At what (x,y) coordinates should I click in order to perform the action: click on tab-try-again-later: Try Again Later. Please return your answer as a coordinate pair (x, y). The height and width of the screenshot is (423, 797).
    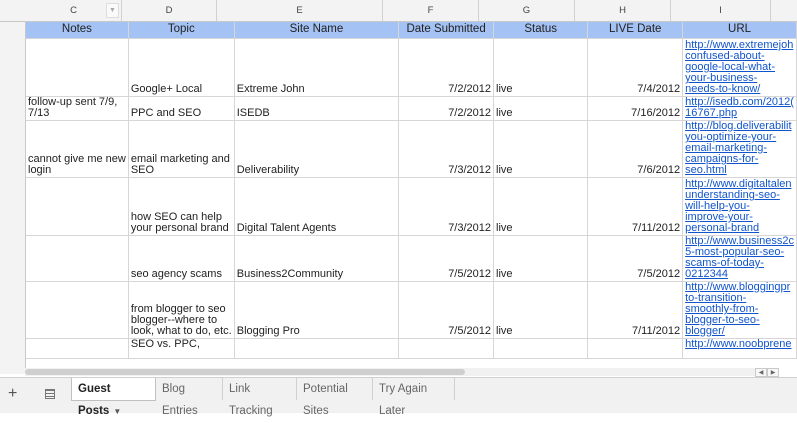
    Looking at the image, I should click on (414, 397).